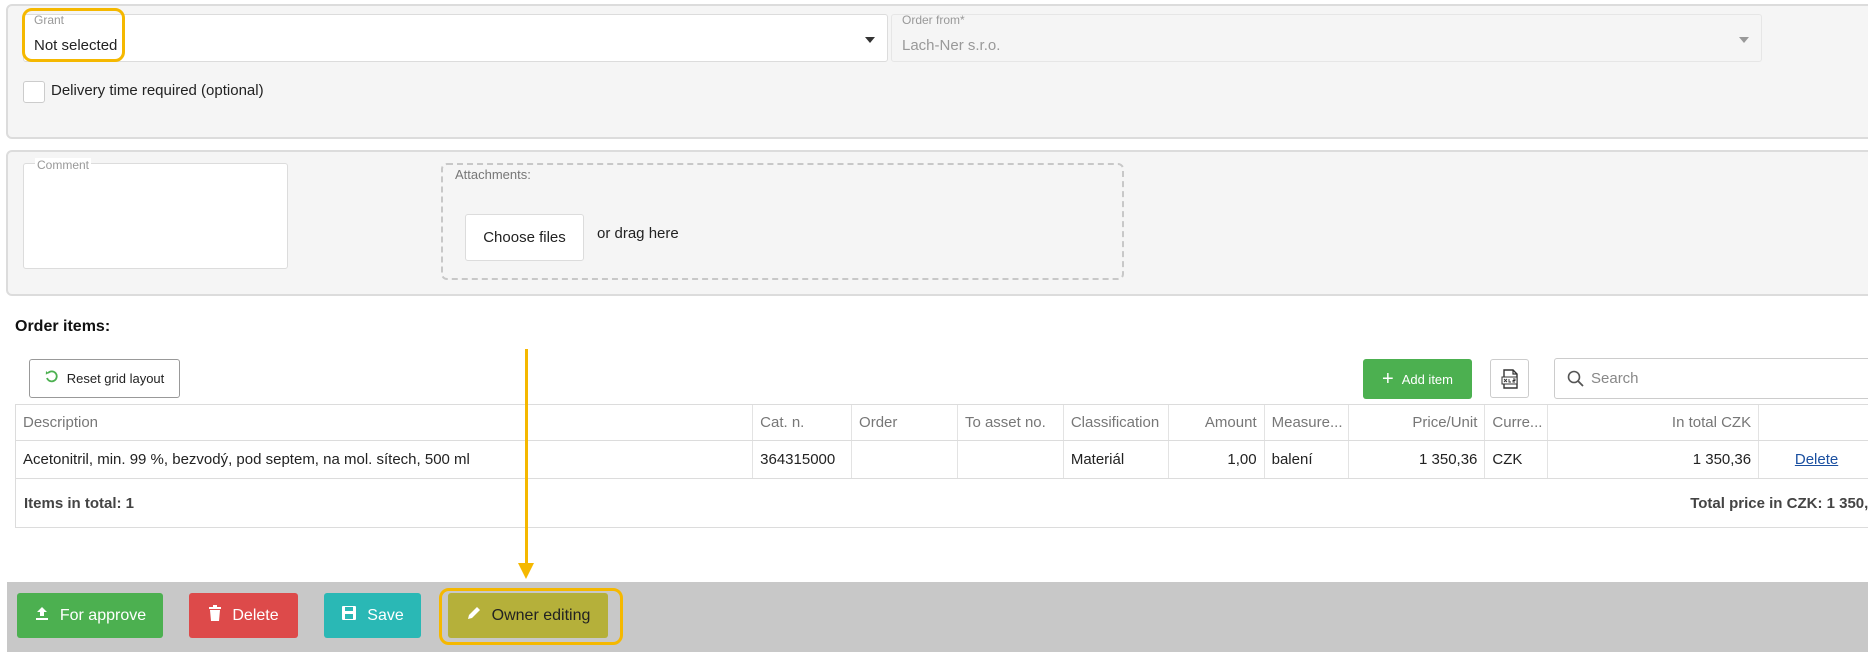 The height and width of the screenshot is (652, 1868). Describe the element at coordinates (1326, 37) in the screenshot. I see `order-from-select: Order from* Lach-Ner s.r.o.` at that location.